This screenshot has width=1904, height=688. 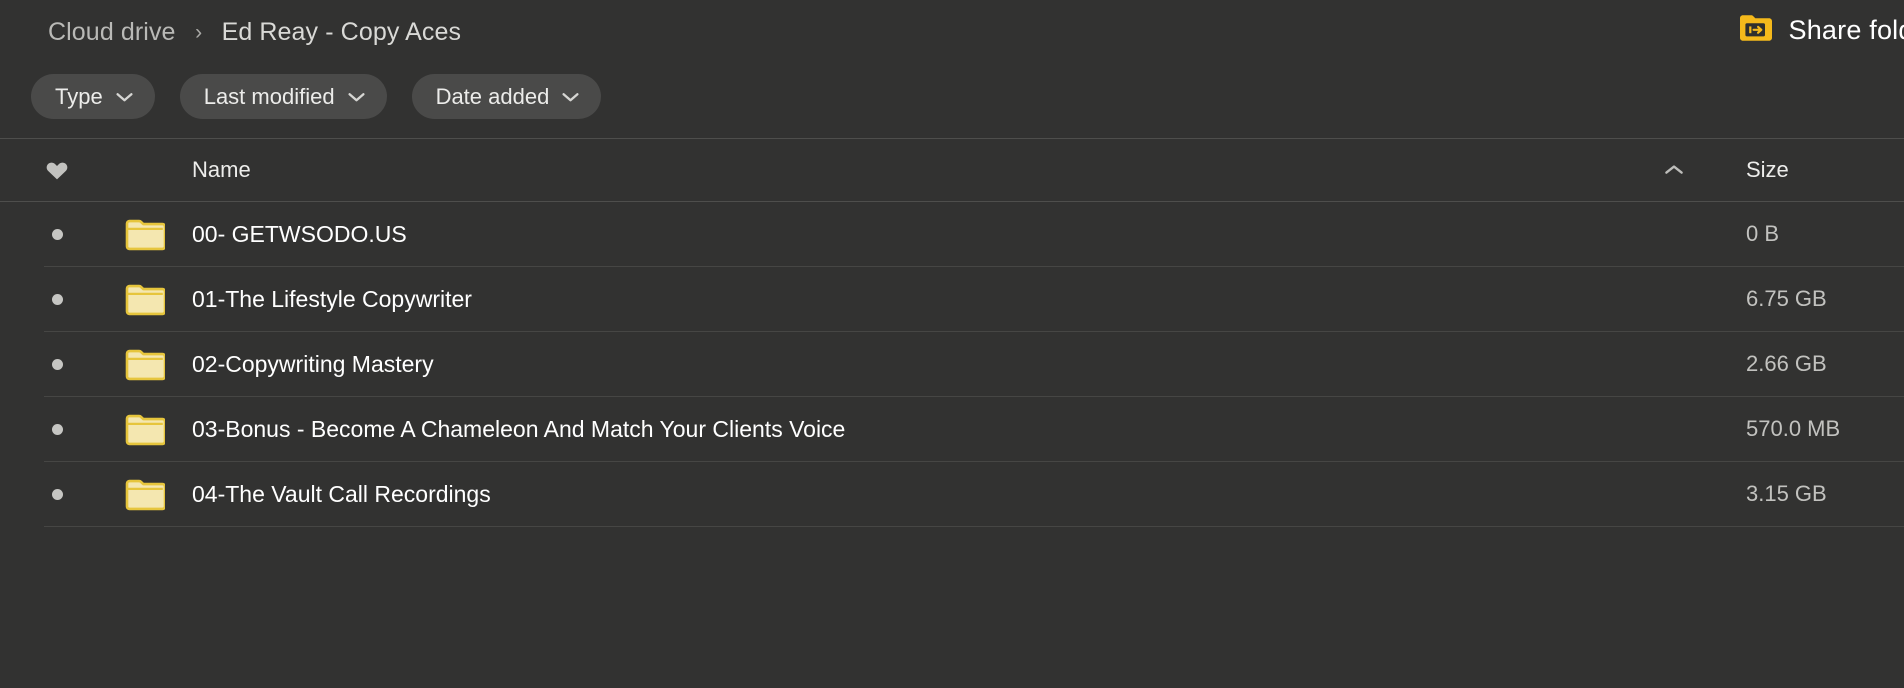 What do you see at coordinates (910, 299) in the screenshot?
I see `row-name: 01-The Lifestyle Copywriter` at bounding box center [910, 299].